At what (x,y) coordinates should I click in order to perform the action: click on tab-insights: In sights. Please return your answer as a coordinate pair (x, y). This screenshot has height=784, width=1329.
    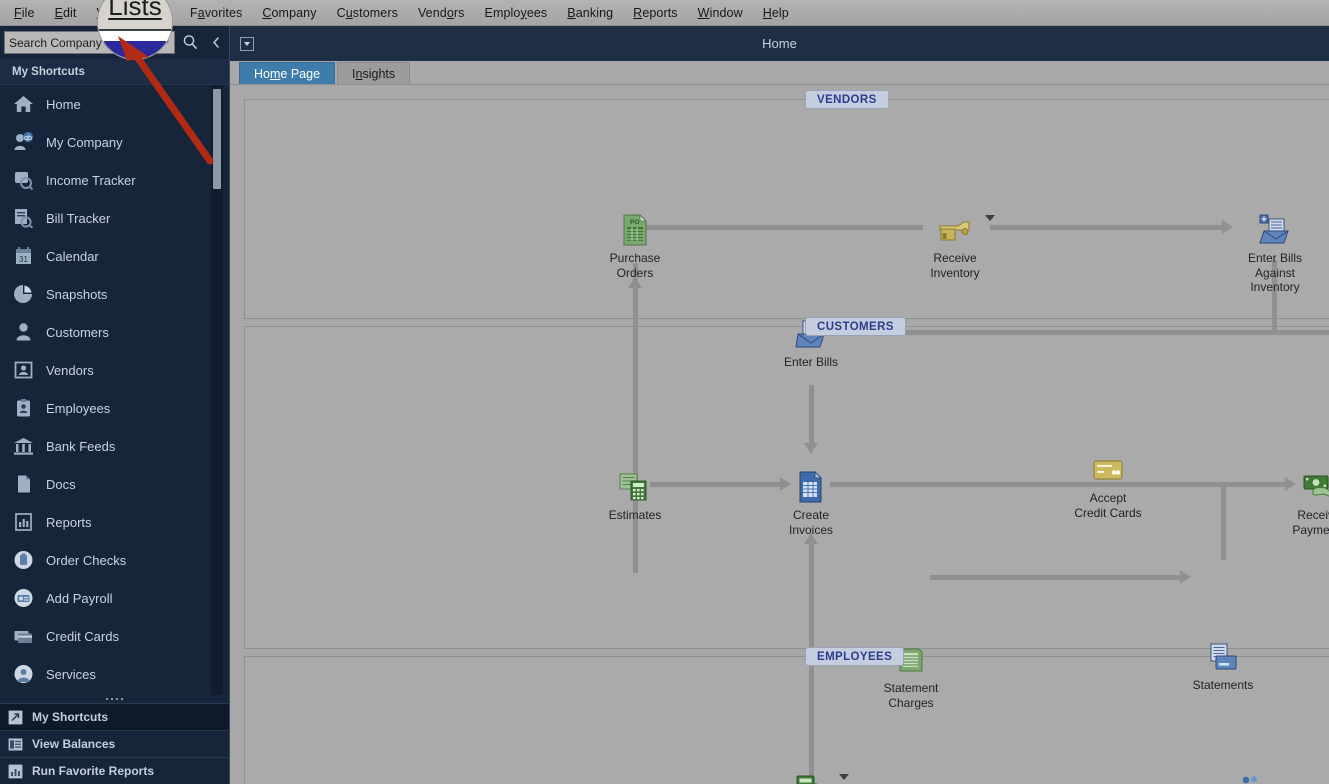
    Looking at the image, I should click on (374, 73).